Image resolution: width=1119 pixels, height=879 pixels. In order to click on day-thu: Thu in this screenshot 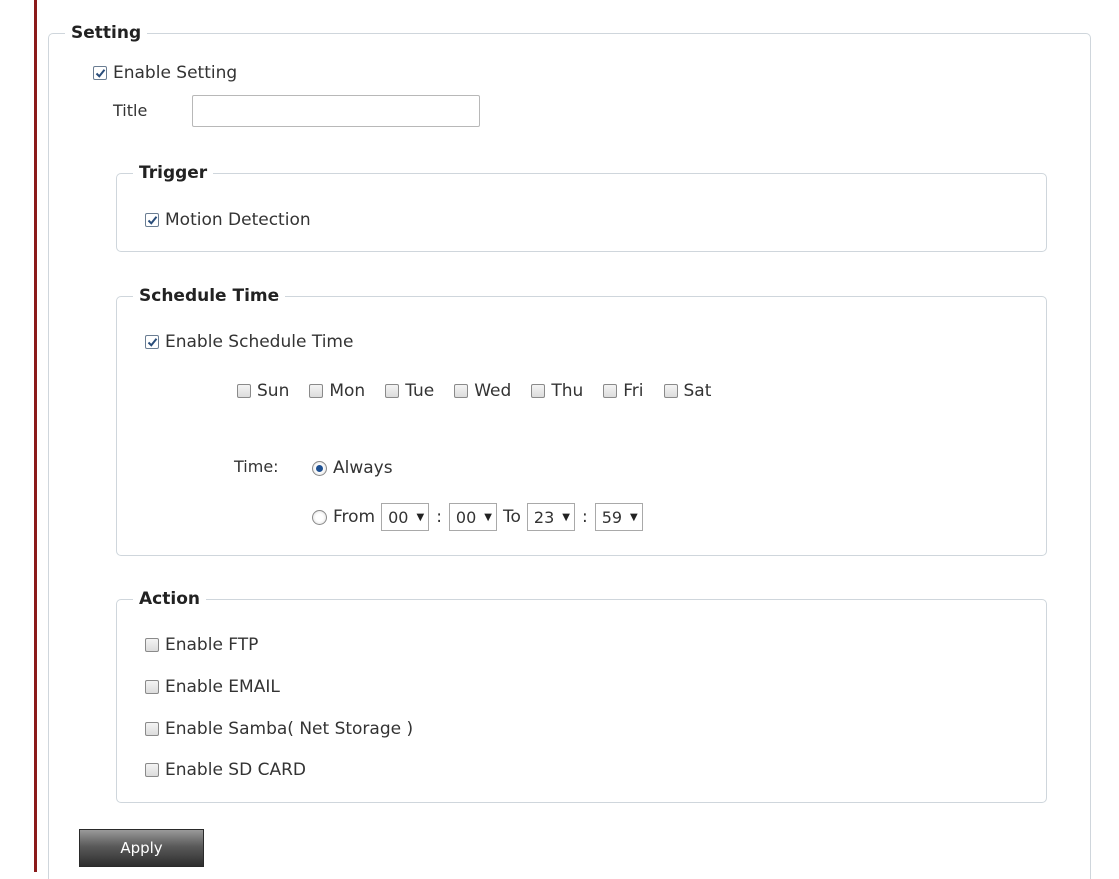, I will do `click(557, 391)`.